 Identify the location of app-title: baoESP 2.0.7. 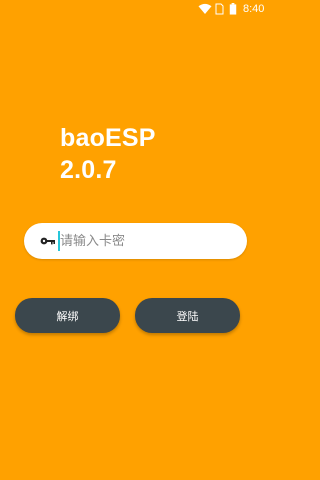
(108, 154).